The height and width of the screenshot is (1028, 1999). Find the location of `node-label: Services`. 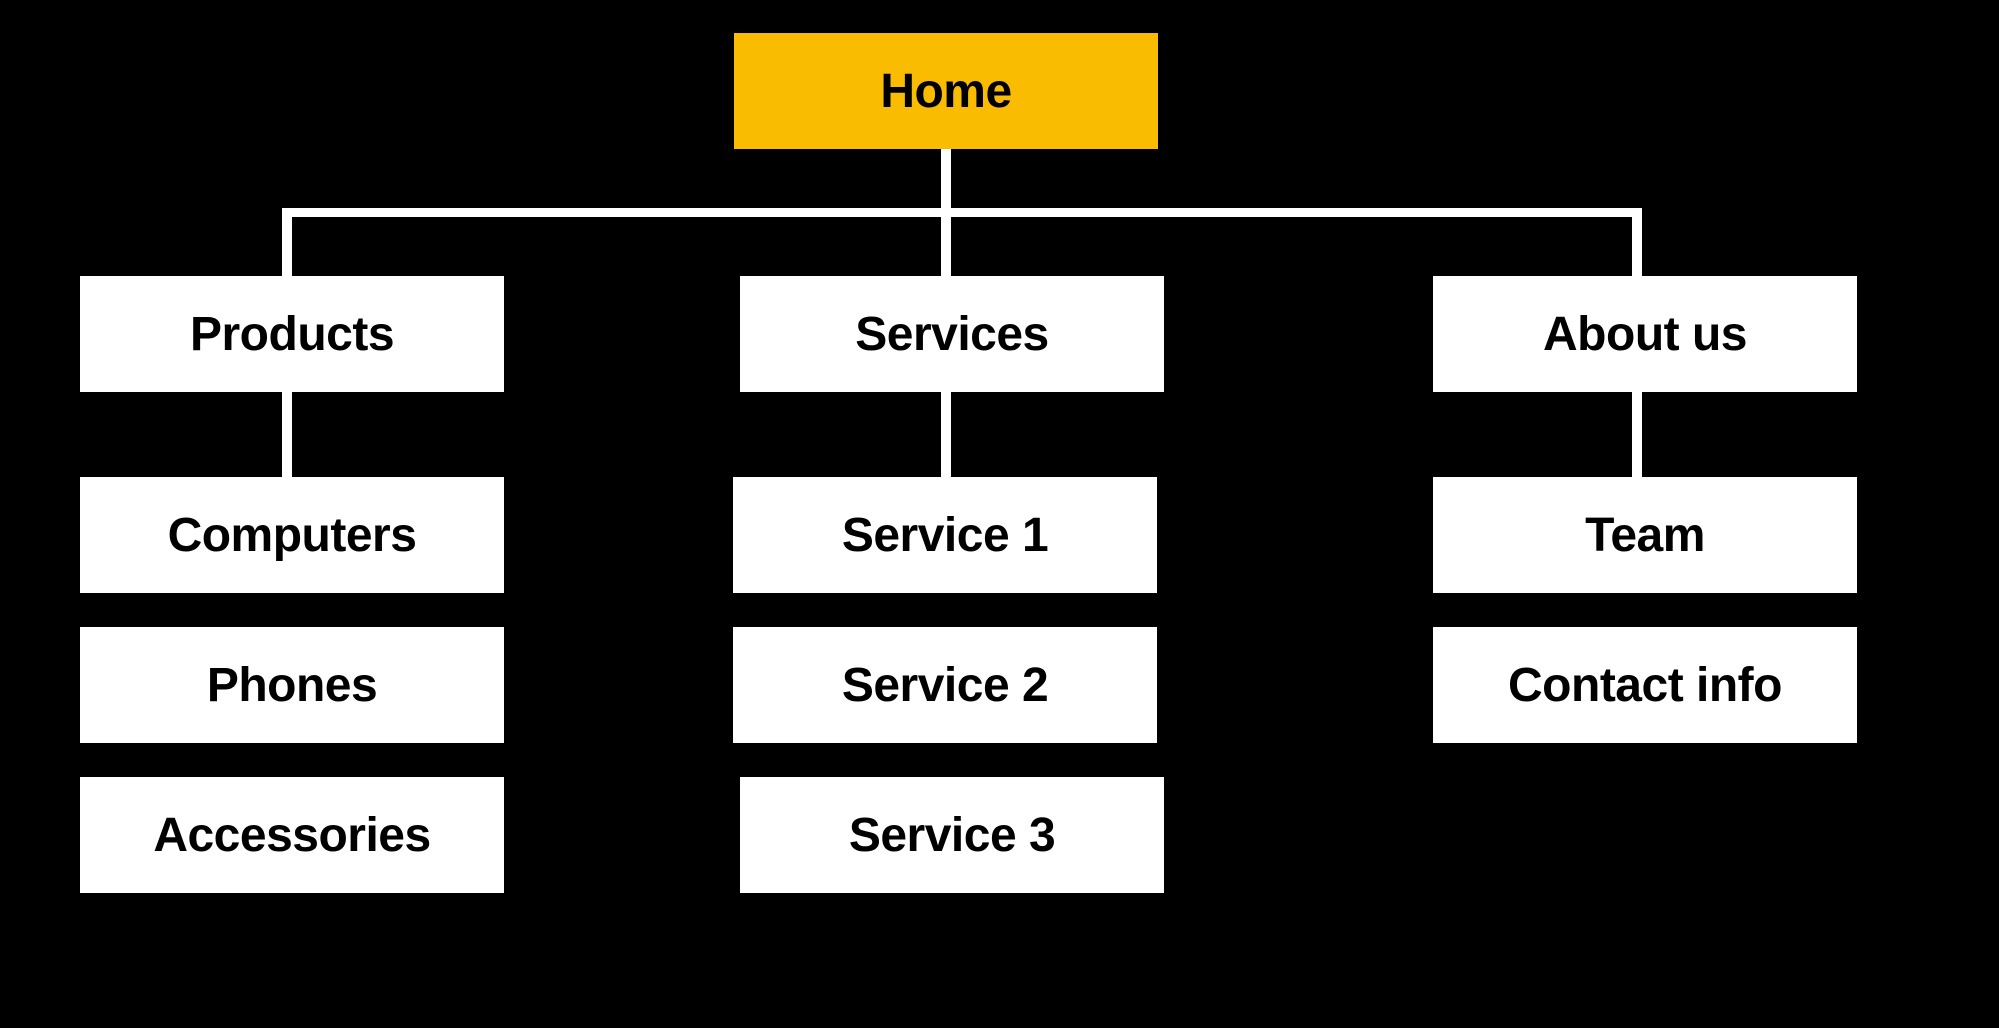

node-label: Services is located at coordinates (952, 334).